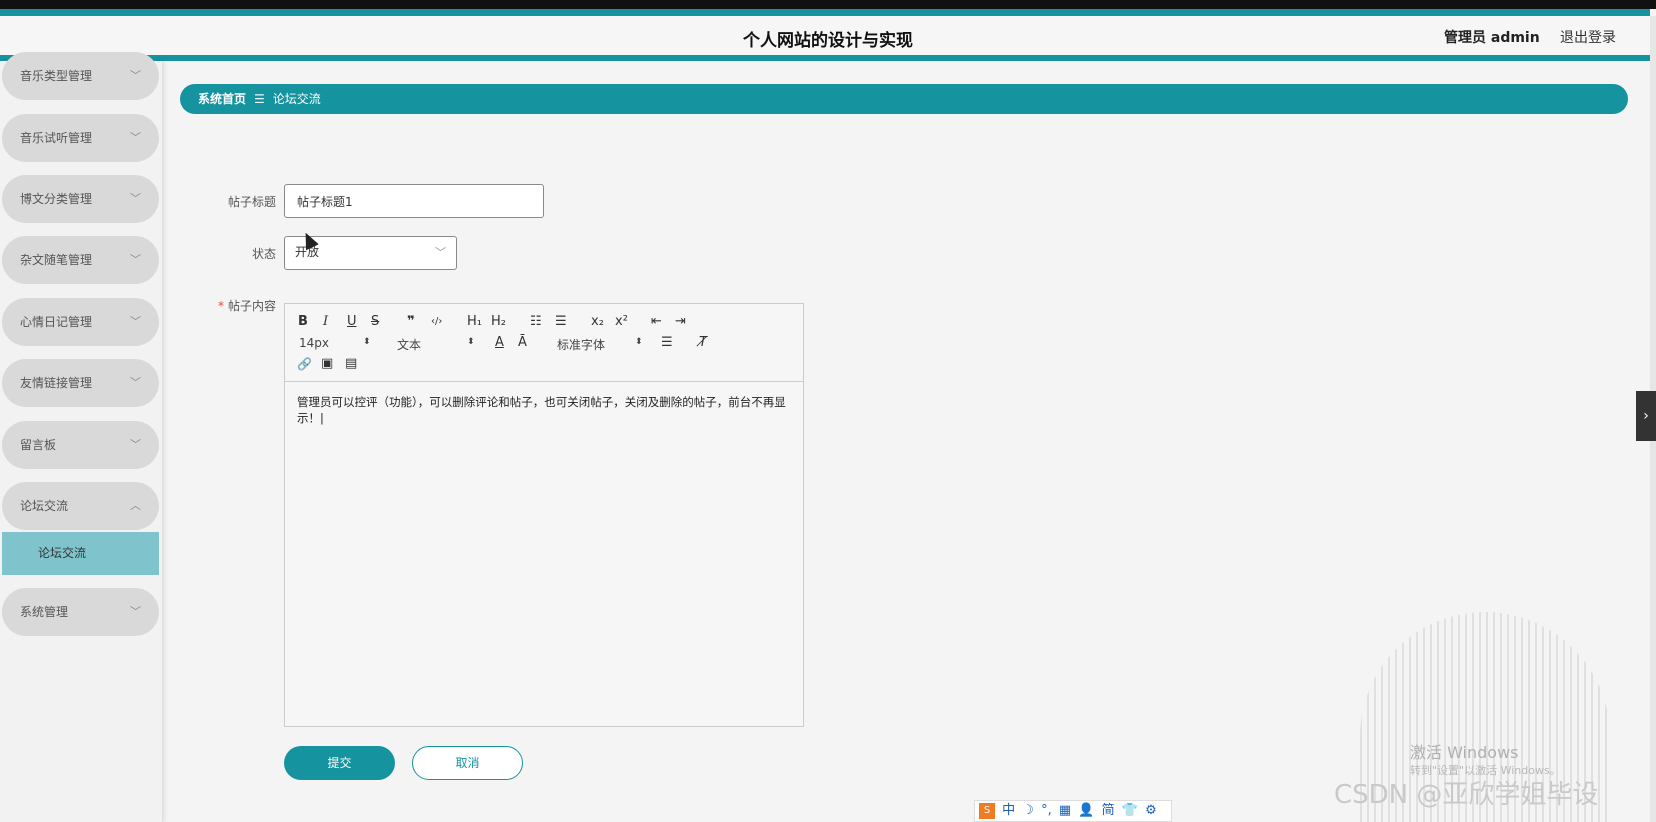  I want to click on chevron-up-icon: ︿, so click(135, 505).